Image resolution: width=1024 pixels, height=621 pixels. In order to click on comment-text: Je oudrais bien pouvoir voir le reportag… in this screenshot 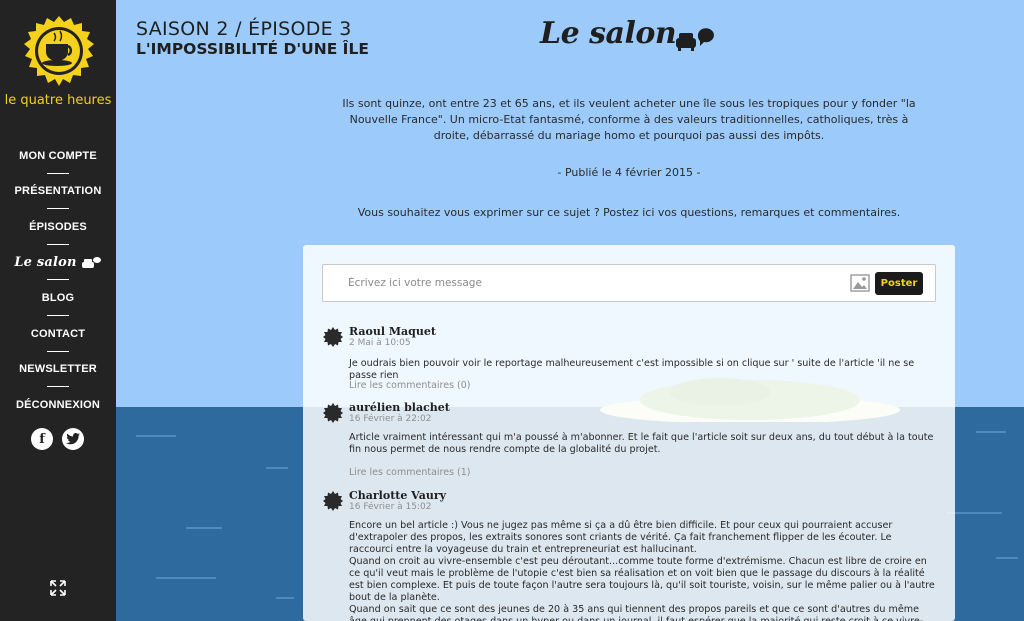, I will do `click(632, 369)`.